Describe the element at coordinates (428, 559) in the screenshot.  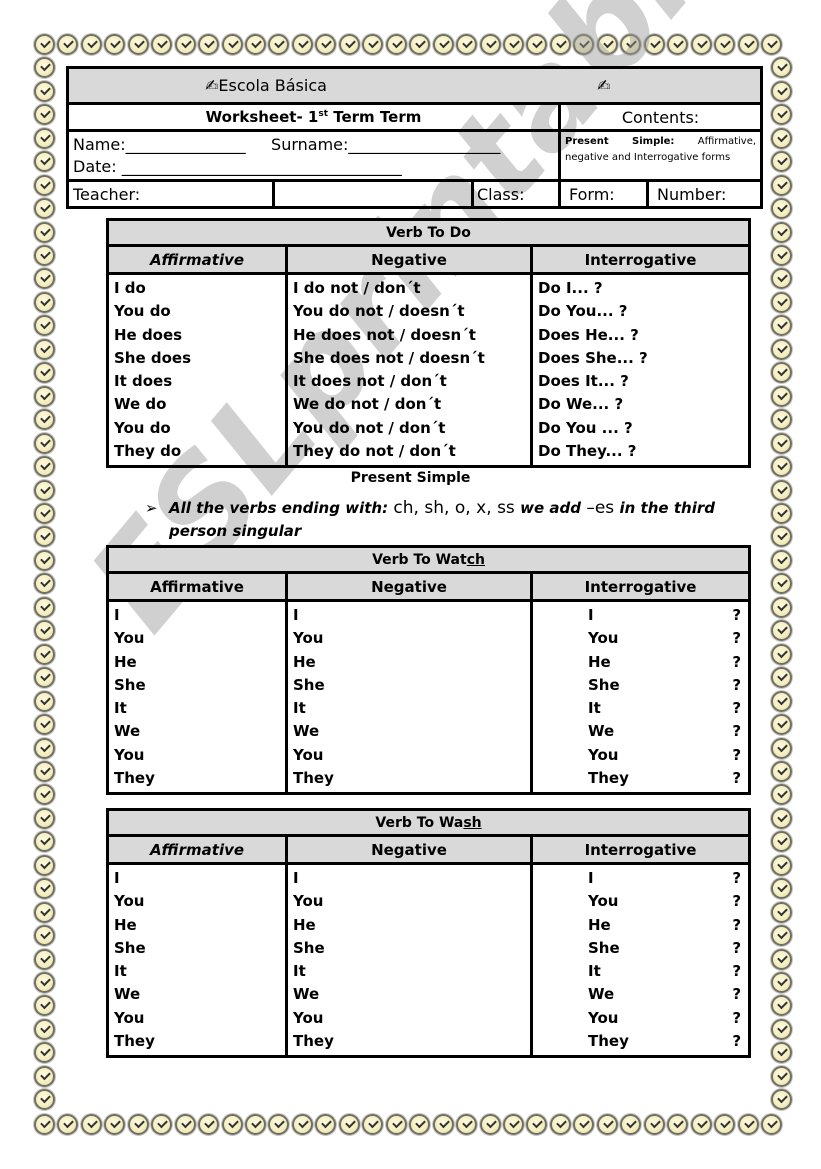
I see `table-title: Verb To Watch` at that location.